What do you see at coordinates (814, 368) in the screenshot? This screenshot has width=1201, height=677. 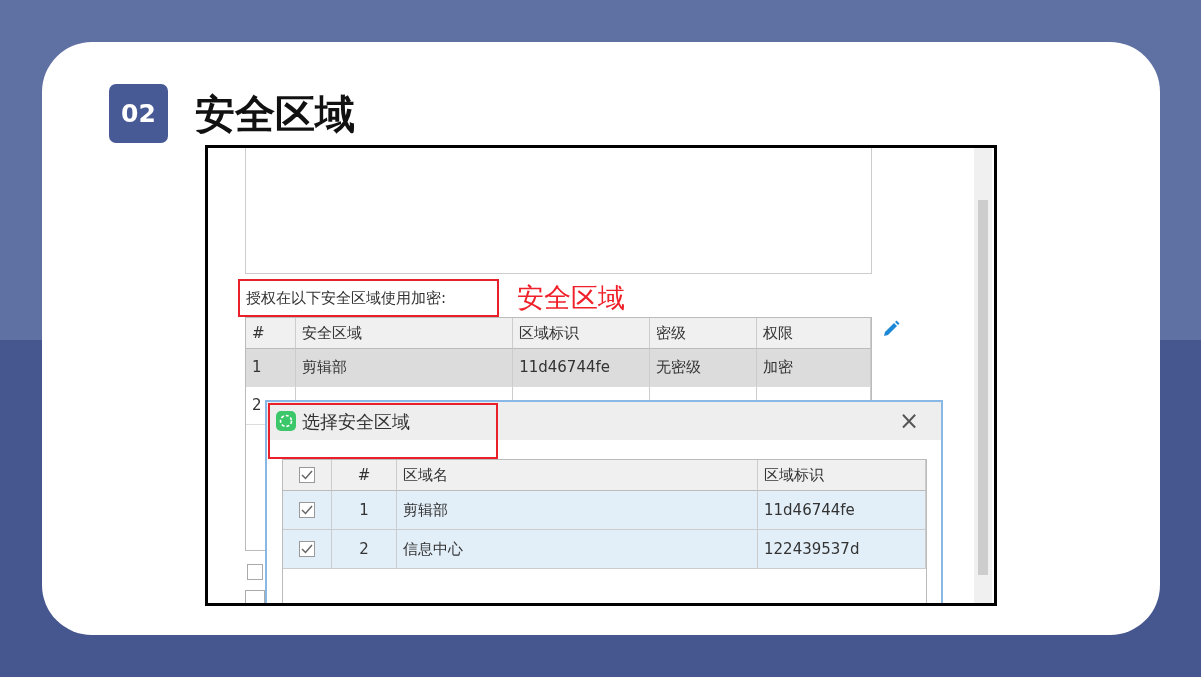 I see `table-cell: 加密` at bounding box center [814, 368].